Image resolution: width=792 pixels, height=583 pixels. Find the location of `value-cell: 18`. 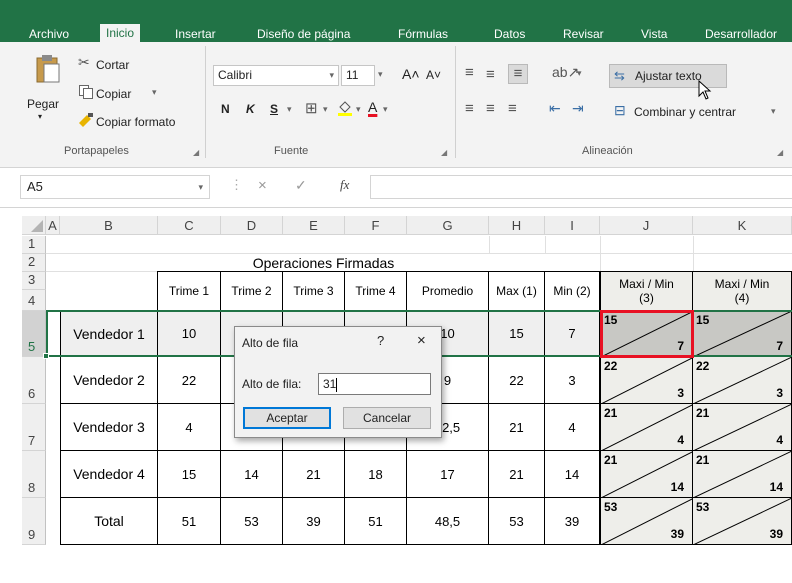

value-cell: 18 is located at coordinates (376, 474).